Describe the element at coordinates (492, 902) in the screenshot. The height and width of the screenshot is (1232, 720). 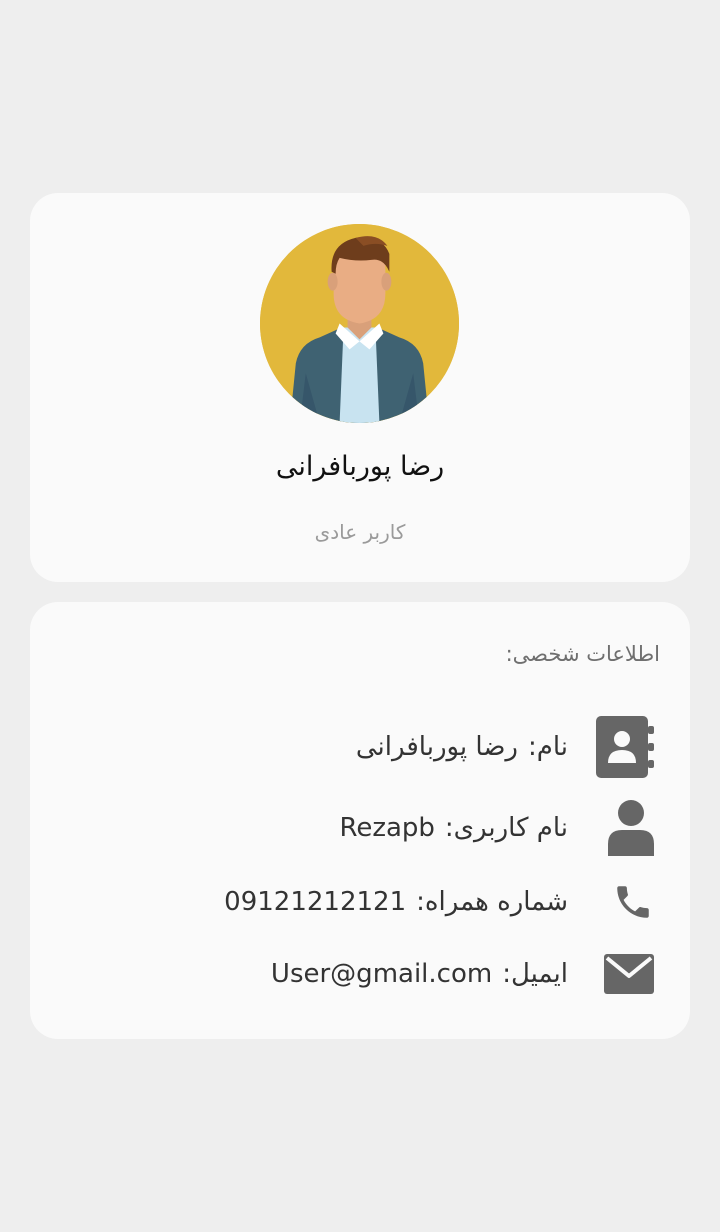
I see `phone-label: شماره همراه:` at that location.